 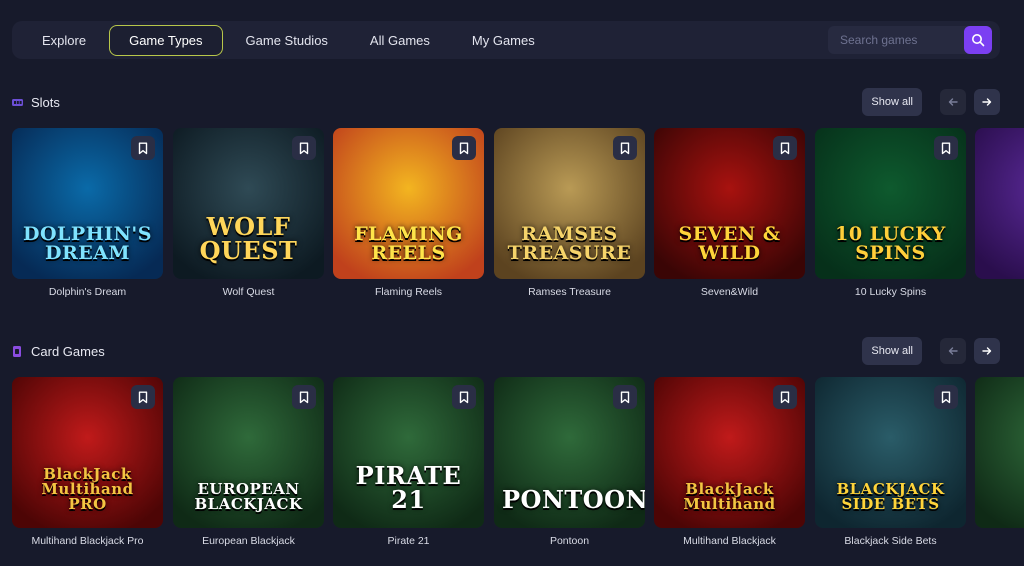 What do you see at coordinates (569, 203) in the screenshot?
I see `game-thumbnail: RAMSES TREASURE` at bounding box center [569, 203].